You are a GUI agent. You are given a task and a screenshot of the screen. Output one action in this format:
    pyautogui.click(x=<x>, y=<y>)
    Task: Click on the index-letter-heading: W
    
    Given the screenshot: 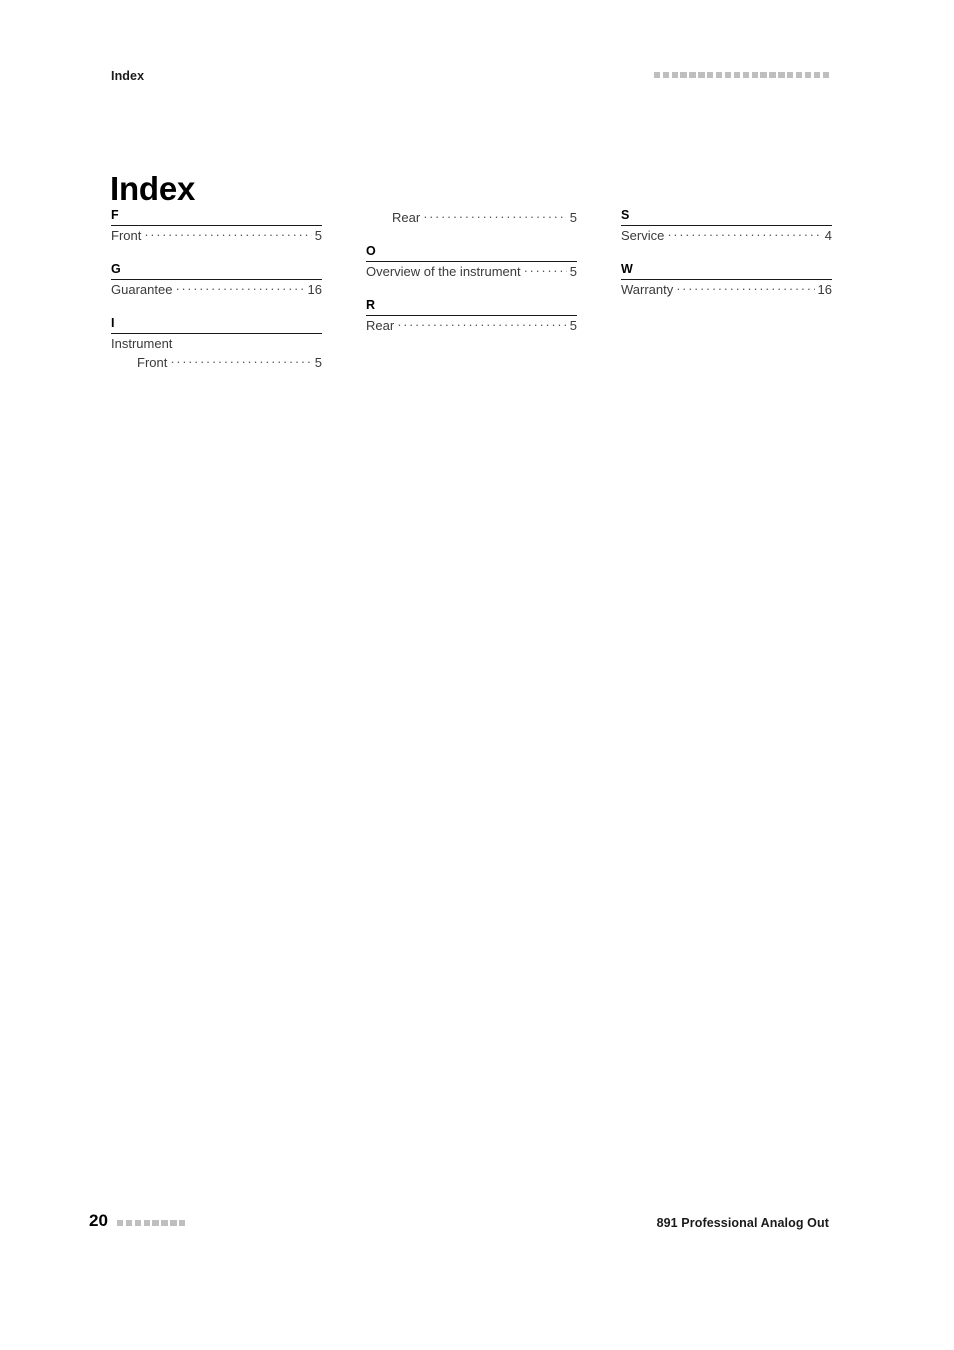 What is the action you would take?
    pyautogui.click(x=726, y=271)
    